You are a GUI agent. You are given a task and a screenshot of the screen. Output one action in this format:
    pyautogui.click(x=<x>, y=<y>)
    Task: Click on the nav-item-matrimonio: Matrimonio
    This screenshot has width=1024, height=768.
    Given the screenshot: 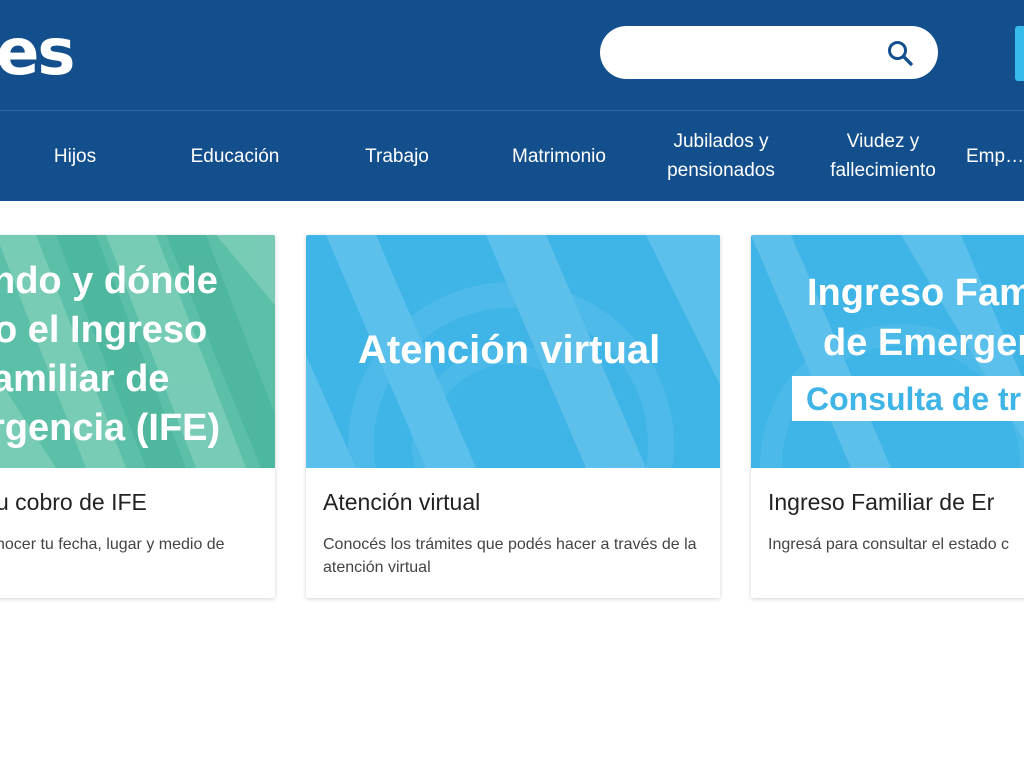 What is the action you would take?
    pyautogui.click(x=559, y=156)
    